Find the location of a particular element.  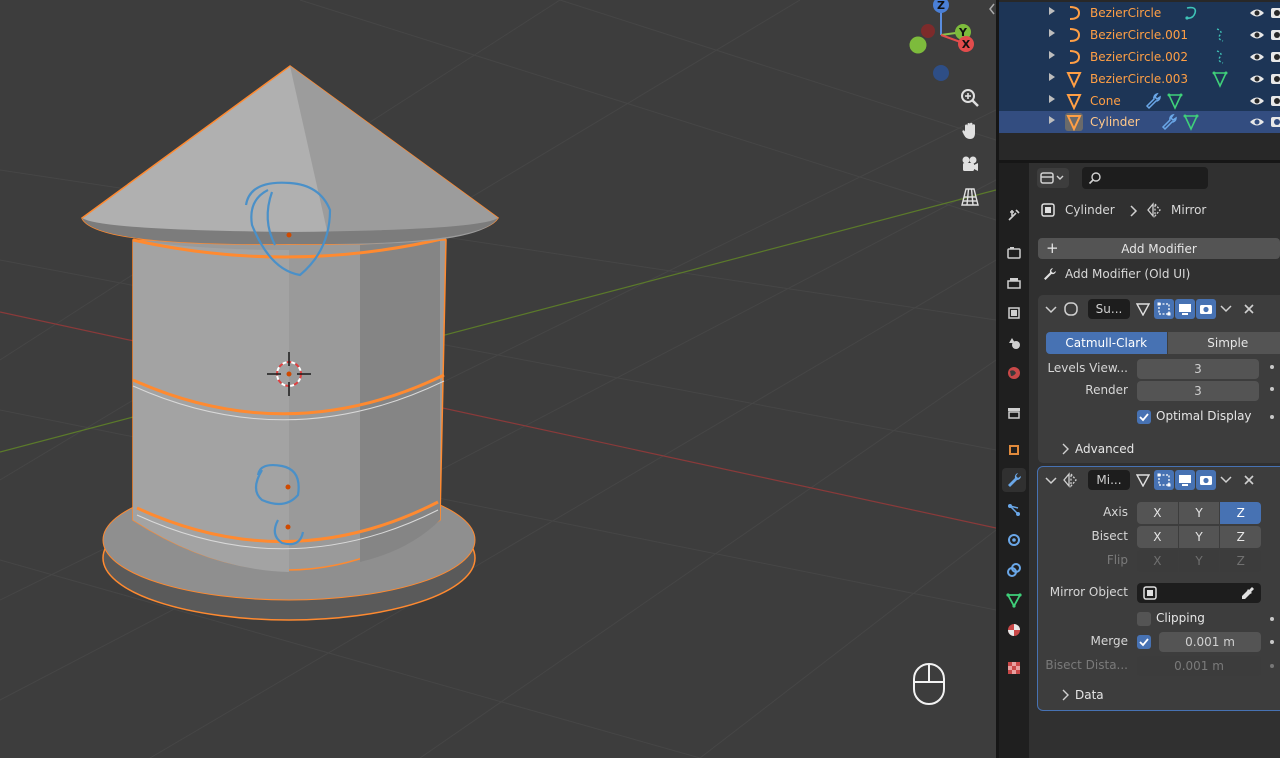

axis-z-option: Z is located at coordinates (1241, 513).